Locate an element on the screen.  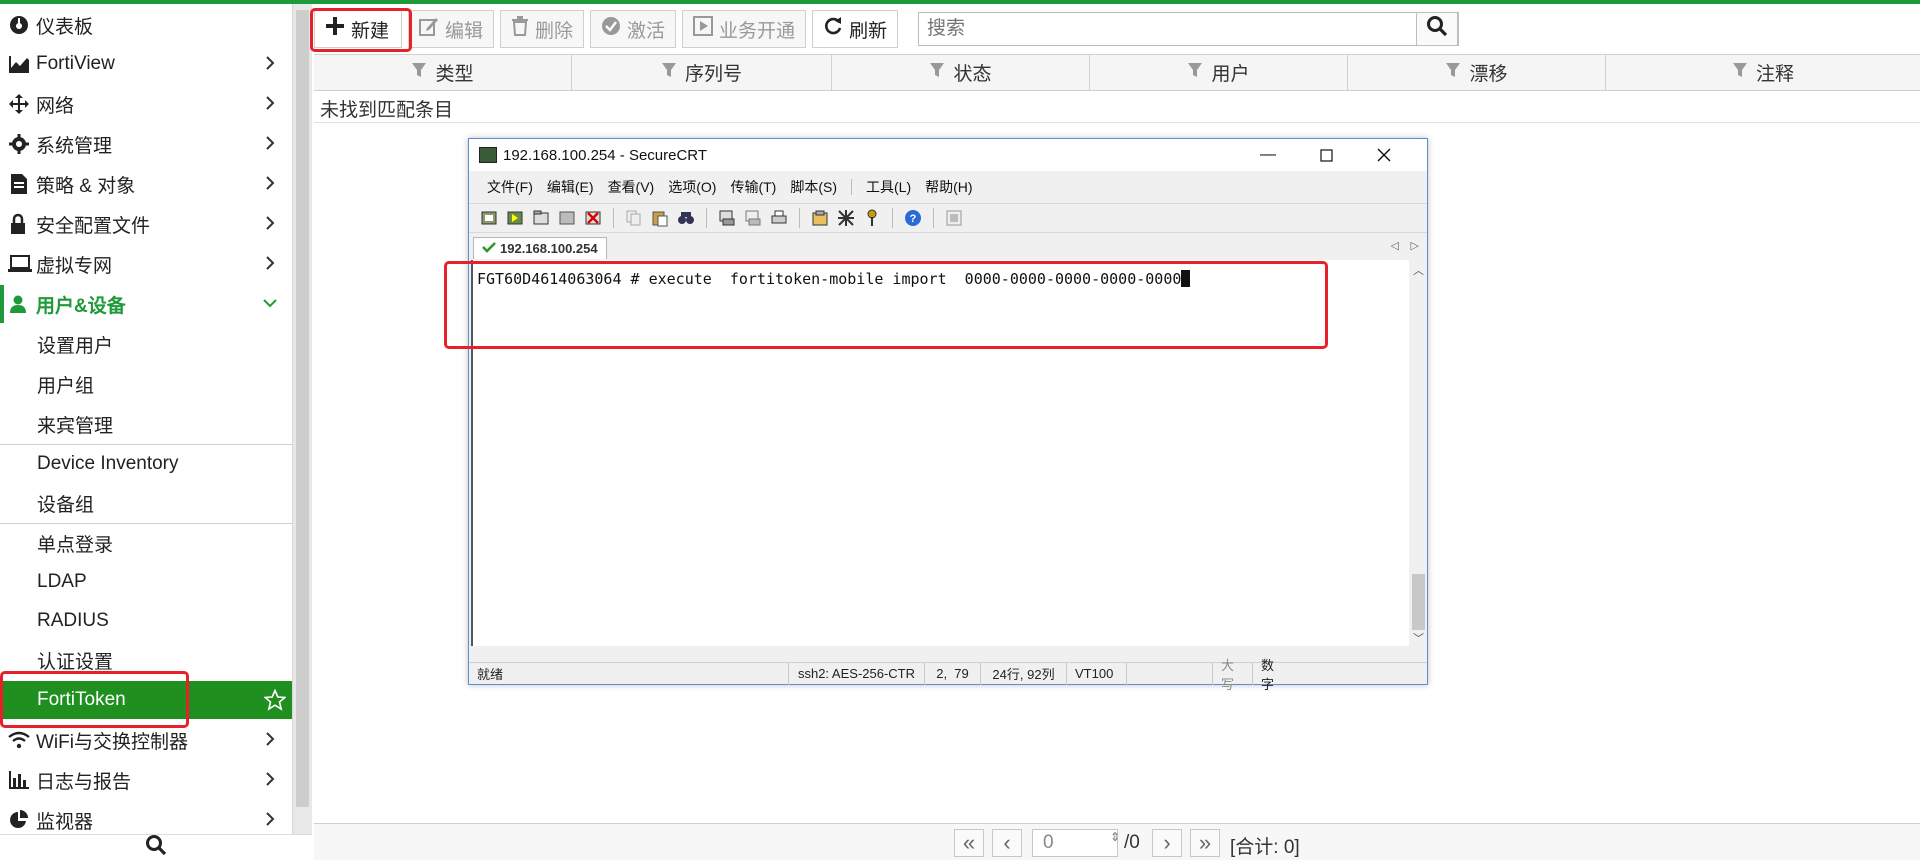
scroll-down-icon: ﹀ is located at coordinates (1418, 638).